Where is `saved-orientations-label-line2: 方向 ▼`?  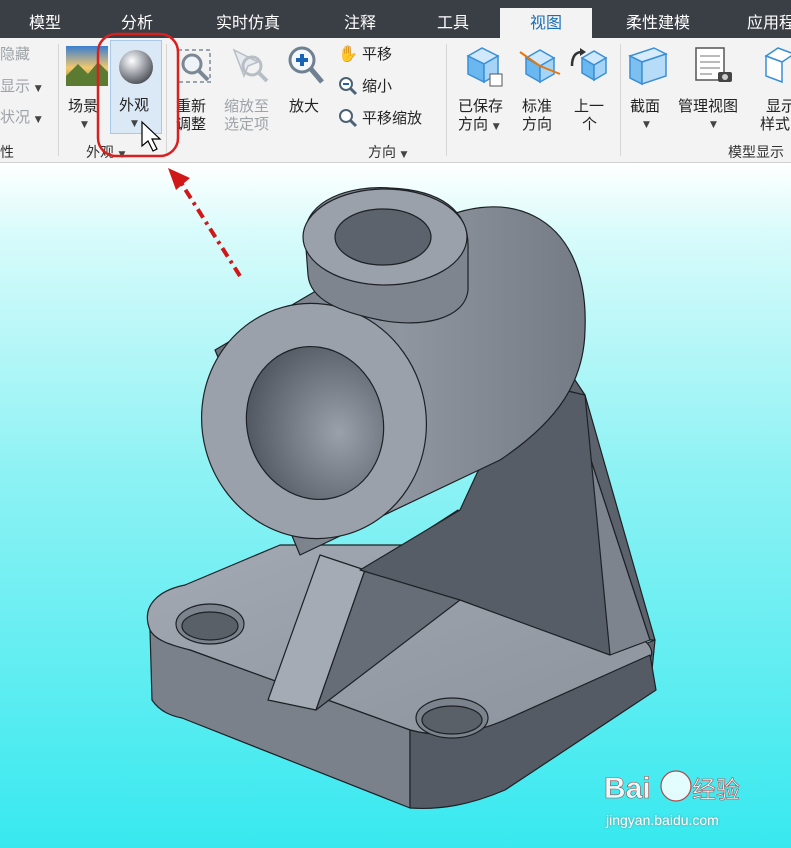 saved-orientations-label-line2: 方向 ▼ is located at coordinates (479, 126).